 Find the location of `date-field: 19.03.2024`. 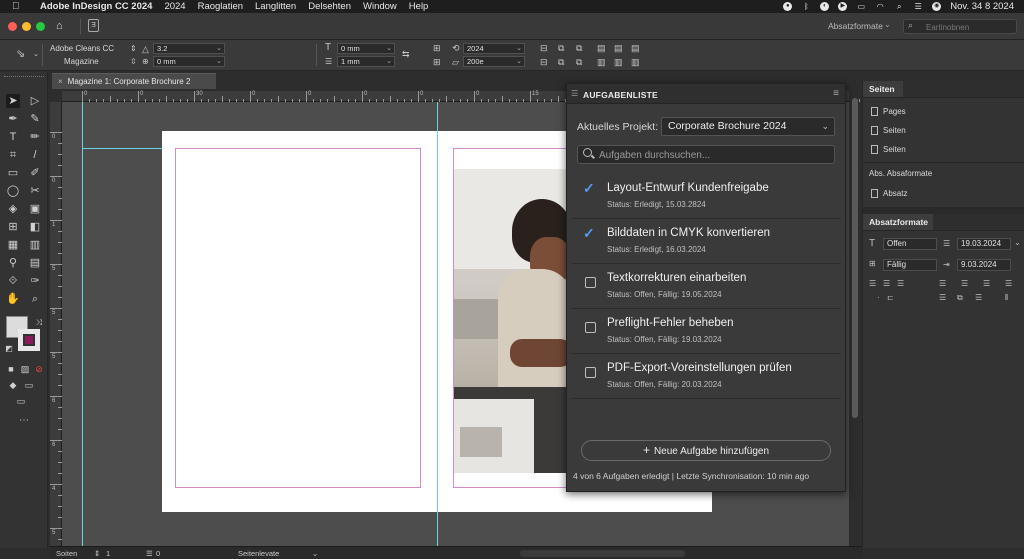

date-field: 19.03.2024 is located at coordinates (984, 244).